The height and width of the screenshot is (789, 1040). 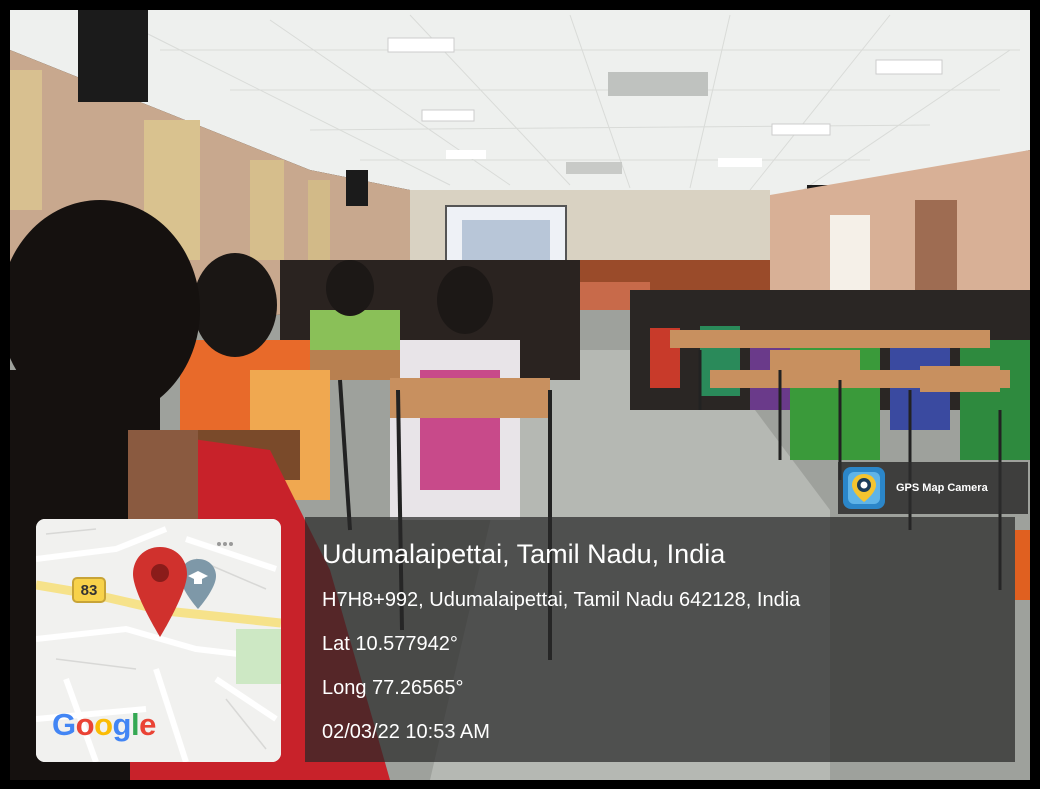 I want to click on google-letter: e, so click(x=147, y=724).